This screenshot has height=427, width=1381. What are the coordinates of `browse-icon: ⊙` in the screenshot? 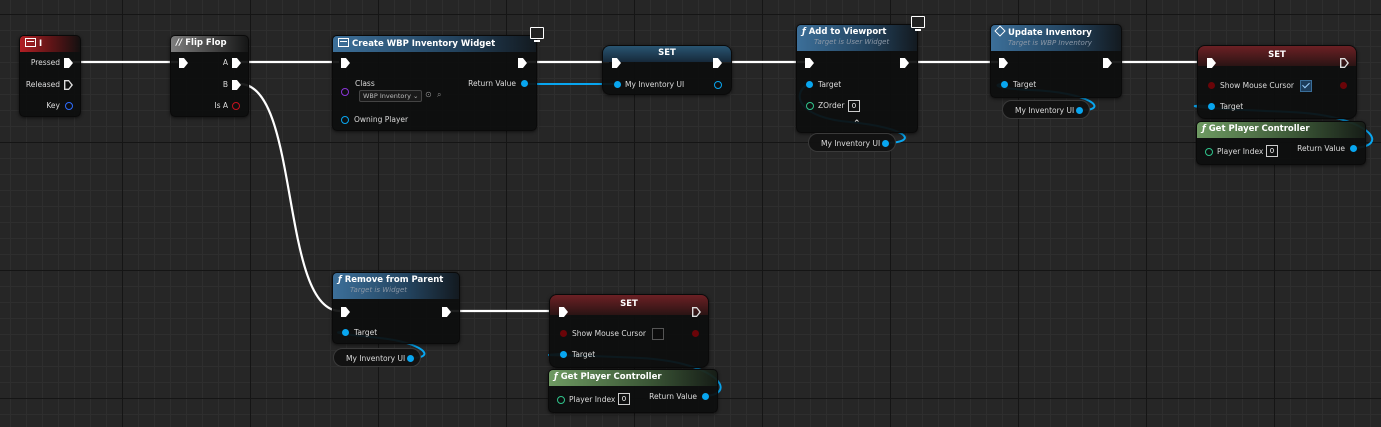 It's located at (428, 94).